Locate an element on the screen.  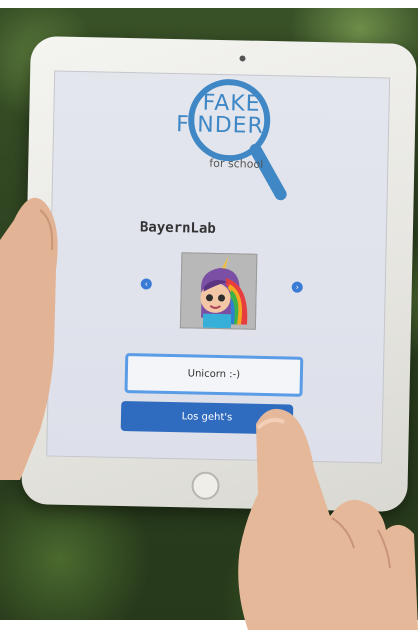
camera-icon is located at coordinates (242, 58).